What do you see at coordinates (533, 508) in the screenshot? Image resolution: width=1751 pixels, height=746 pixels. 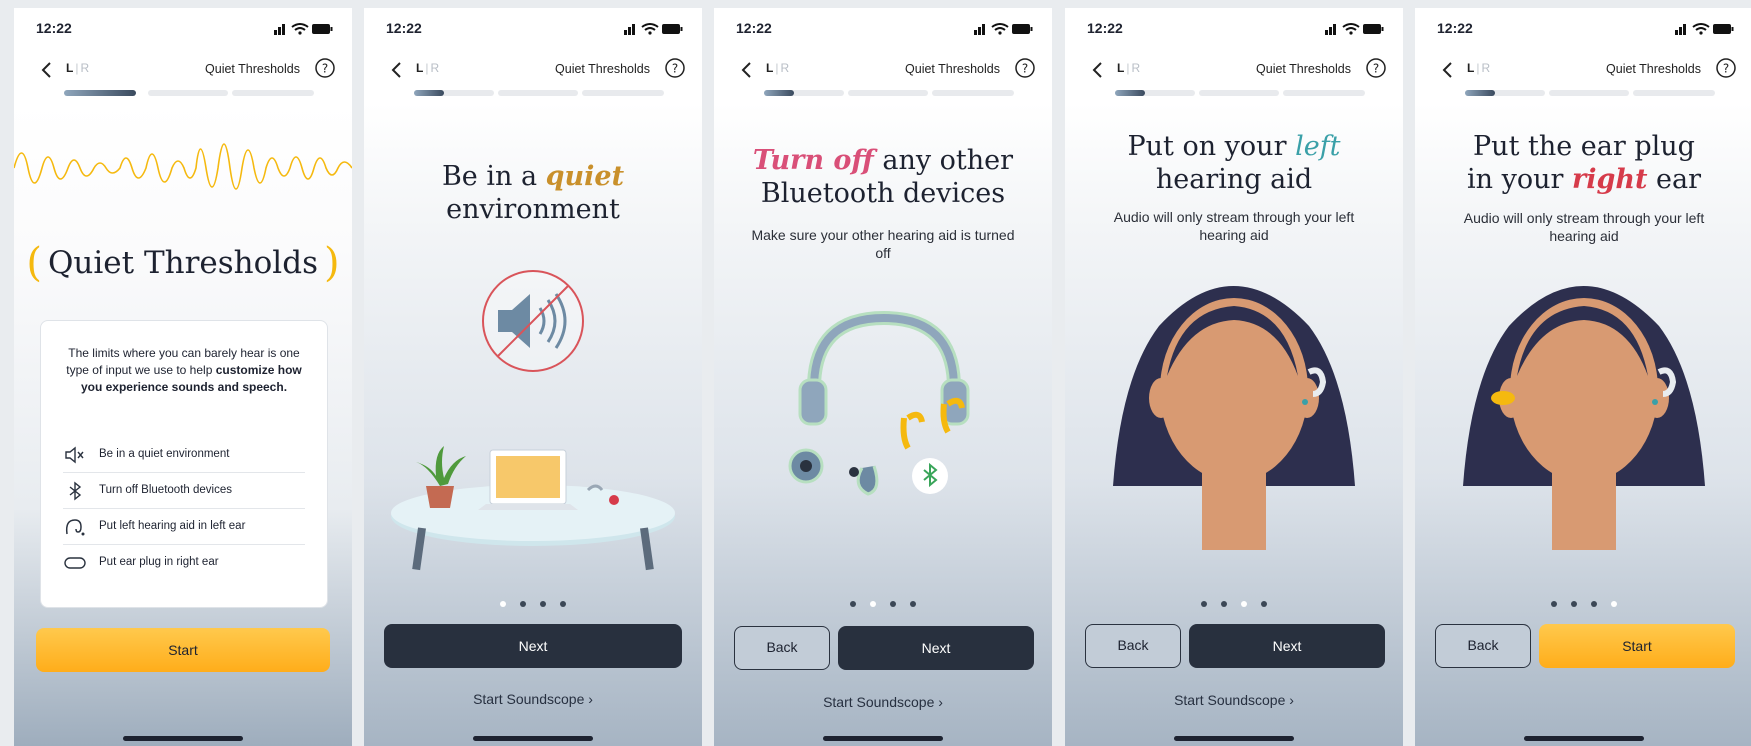 I see `desk-laptop-illustration` at bounding box center [533, 508].